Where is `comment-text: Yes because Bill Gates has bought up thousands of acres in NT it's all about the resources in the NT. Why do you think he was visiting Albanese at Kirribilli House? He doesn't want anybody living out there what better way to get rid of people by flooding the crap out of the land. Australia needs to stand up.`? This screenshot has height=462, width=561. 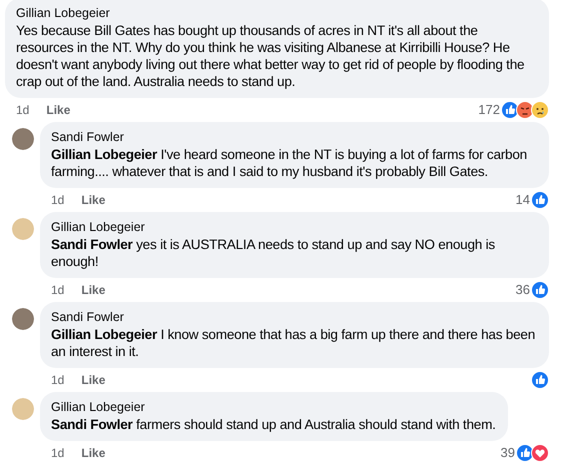
comment-text: Yes because Bill Gates has bought up thousands of acres in NT it's all about the resources in the NT. Why do you think he was visiting Albanese at Kirribilli House? He doesn't want anybody living out there what better way to get rid of people by flooding the crap out of the land. Australia needs to stand up. is located at coordinates (271, 56).